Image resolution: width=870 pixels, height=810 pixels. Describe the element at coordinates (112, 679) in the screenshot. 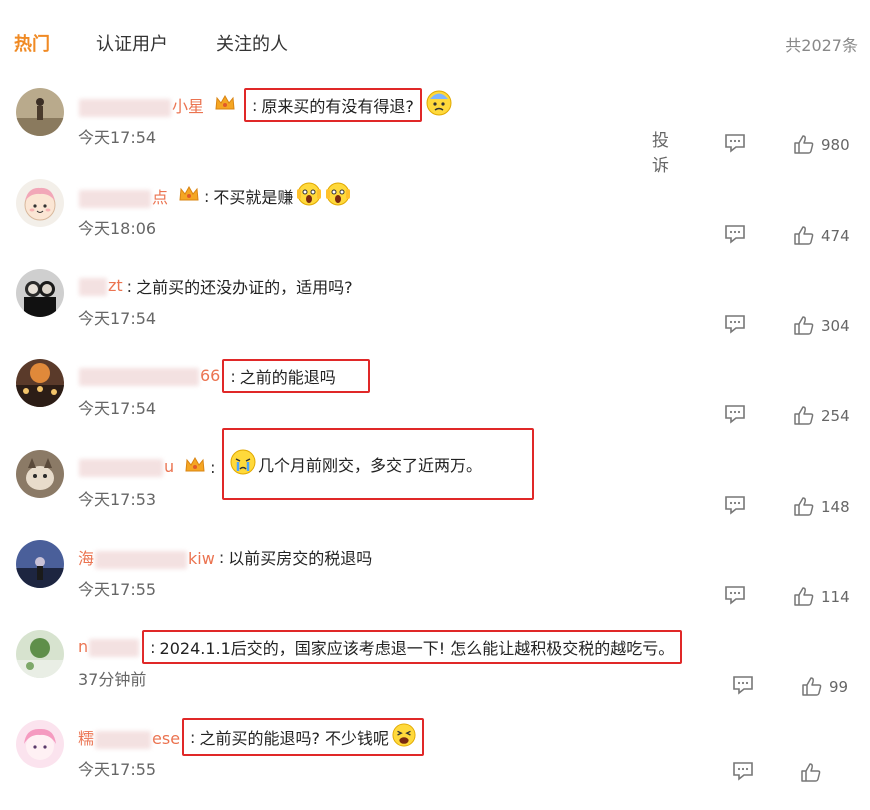

I see `comment-time: 37分钟前` at that location.